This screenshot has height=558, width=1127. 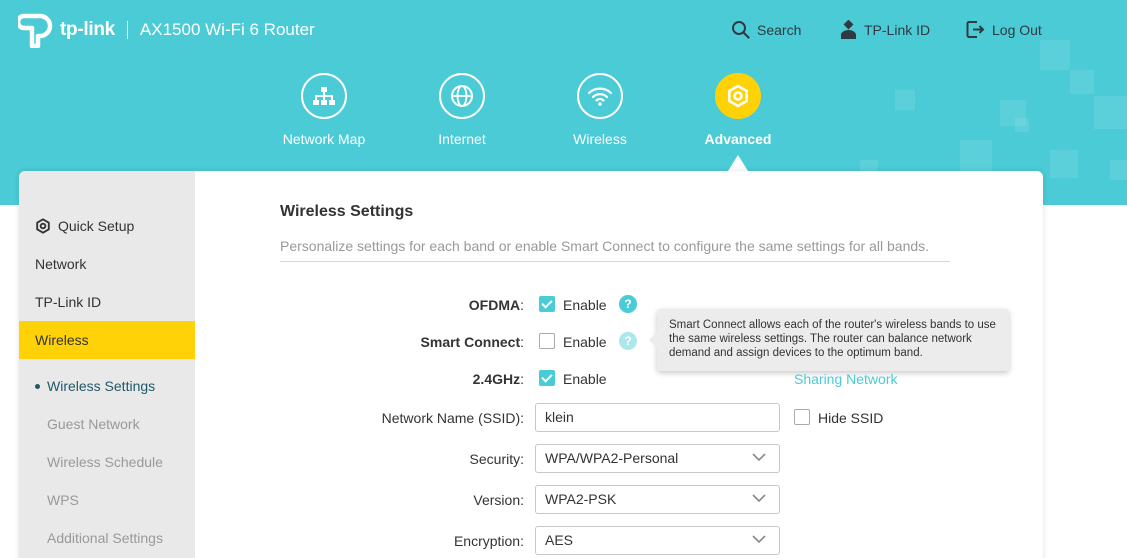 I want to click on tplink-id-label: TP-Link ID, so click(x=897, y=30).